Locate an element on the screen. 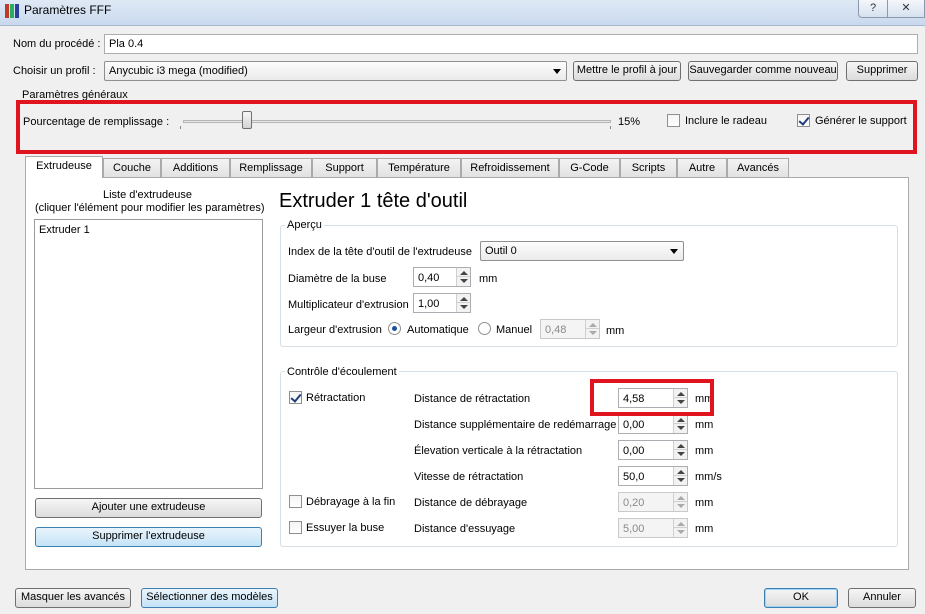  process-name-input: Pla 0.4 is located at coordinates (511, 44).